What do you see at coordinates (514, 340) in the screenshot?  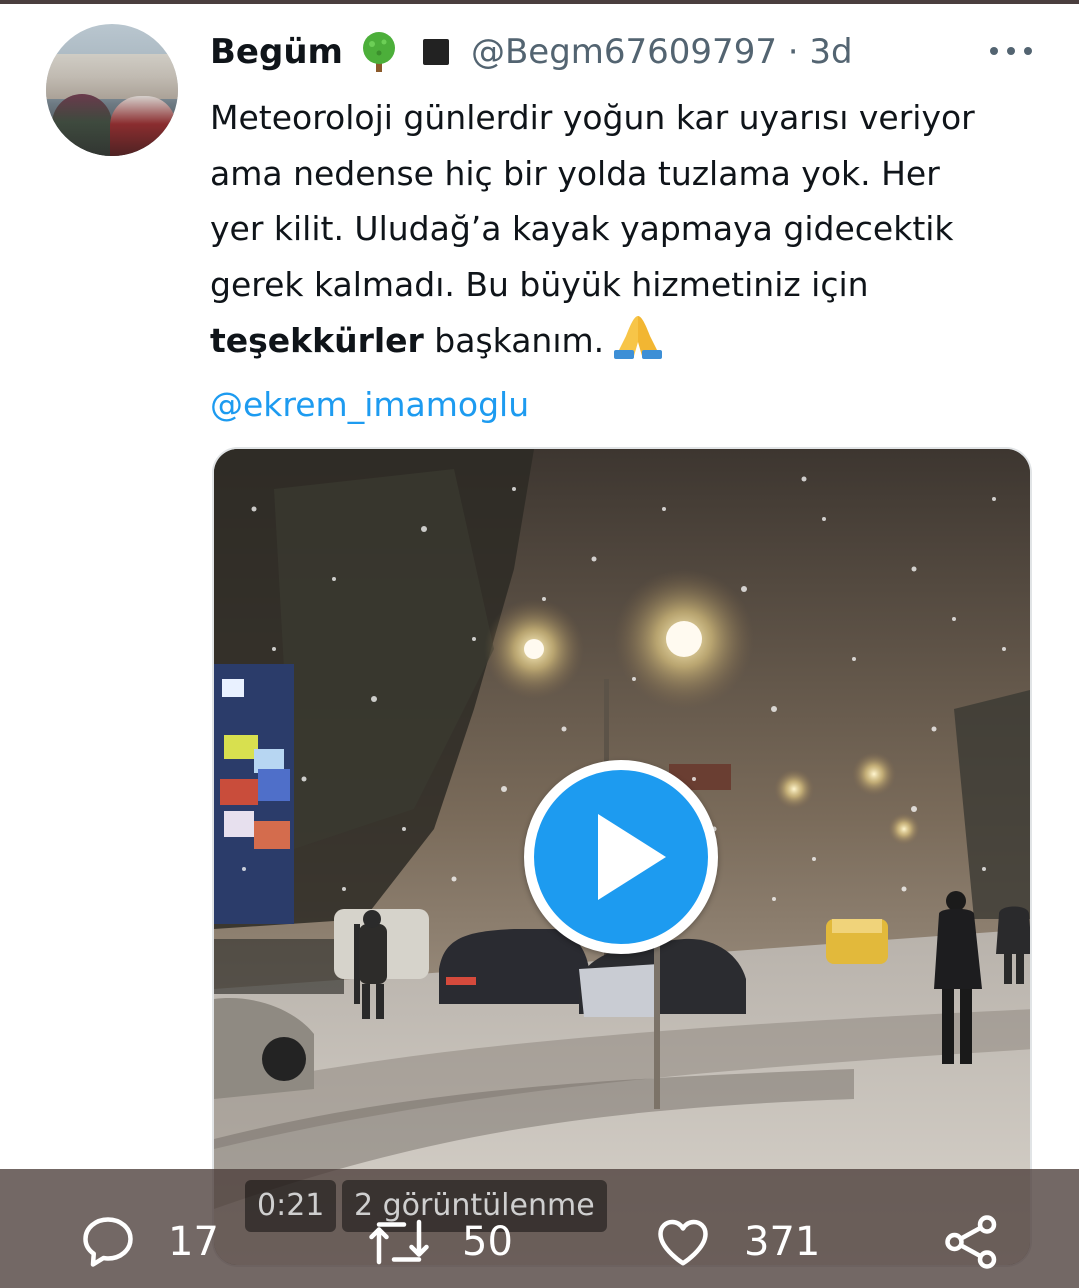 I see `after-bold-text: başkanım.` at bounding box center [514, 340].